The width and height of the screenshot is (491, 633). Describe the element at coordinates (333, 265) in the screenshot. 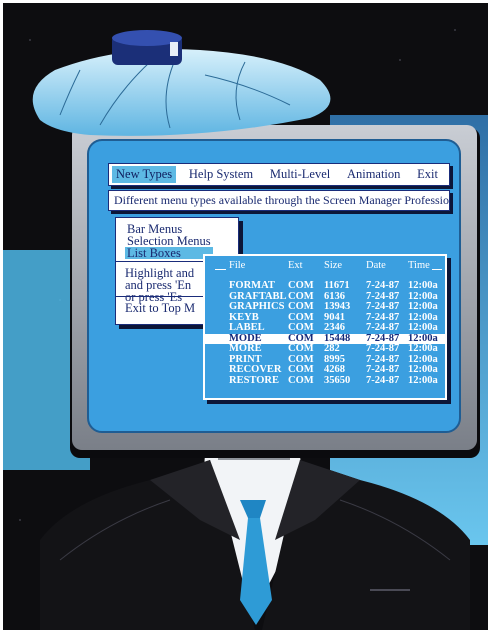

I see `column-header-size: Size` at that location.